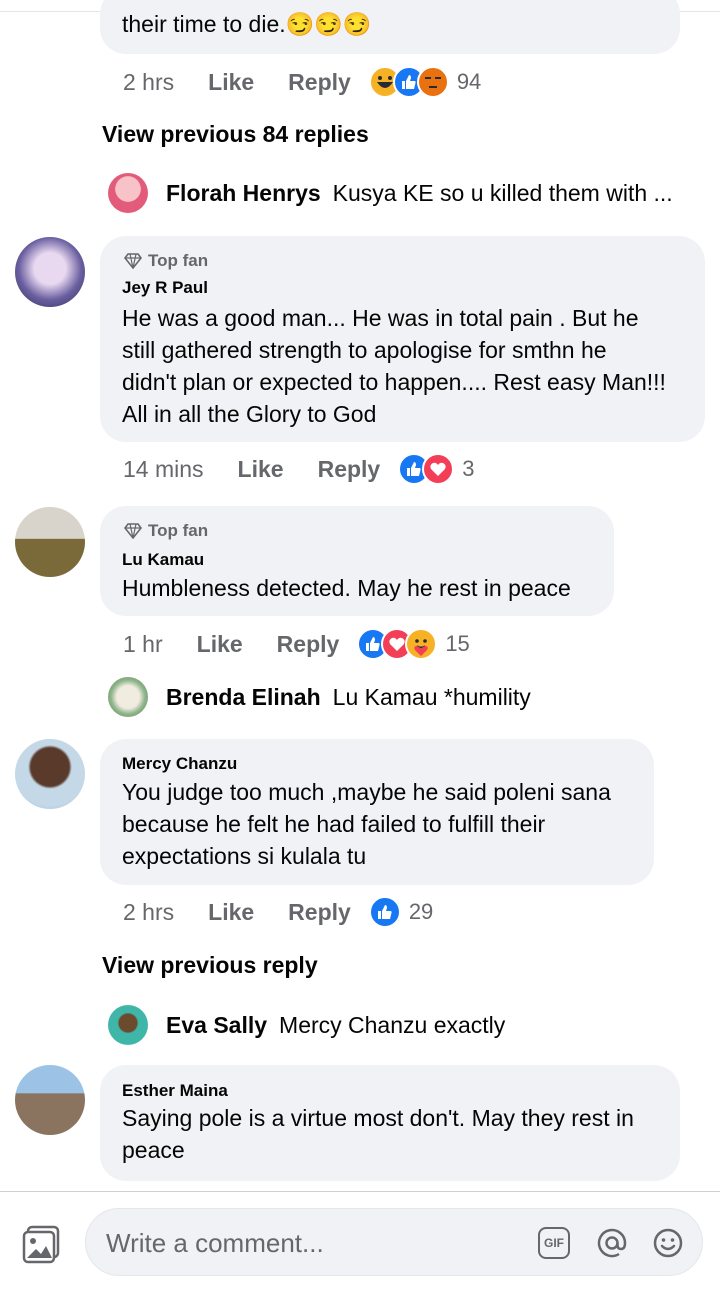 The width and height of the screenshot is (720, 1292). I want to click on photo-icon, so click(42, 1244).